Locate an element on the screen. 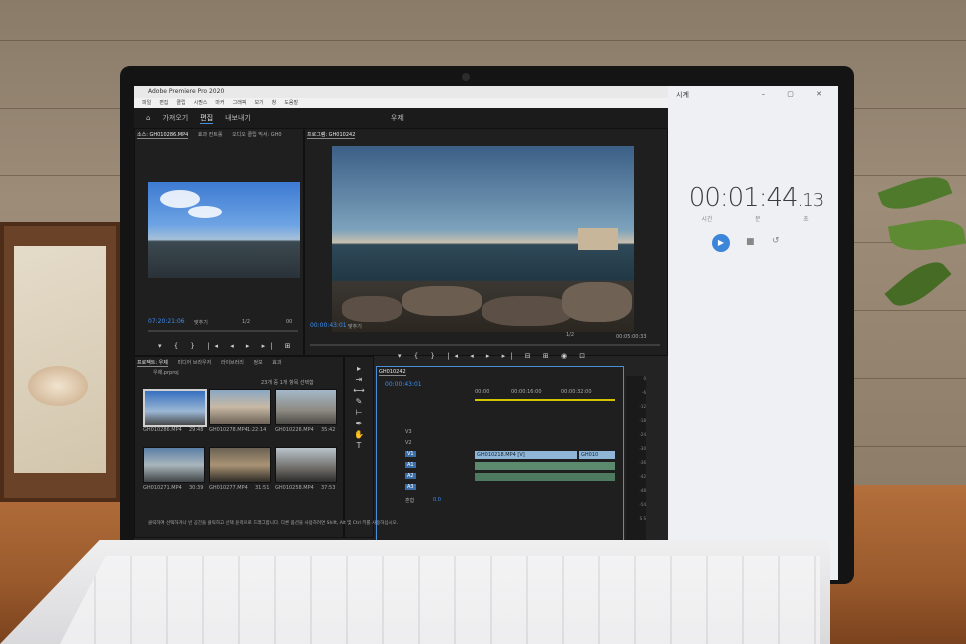 The image size is (966, 644). program-timecode: 00:00:43:01 is located at coordinates (328, 325).